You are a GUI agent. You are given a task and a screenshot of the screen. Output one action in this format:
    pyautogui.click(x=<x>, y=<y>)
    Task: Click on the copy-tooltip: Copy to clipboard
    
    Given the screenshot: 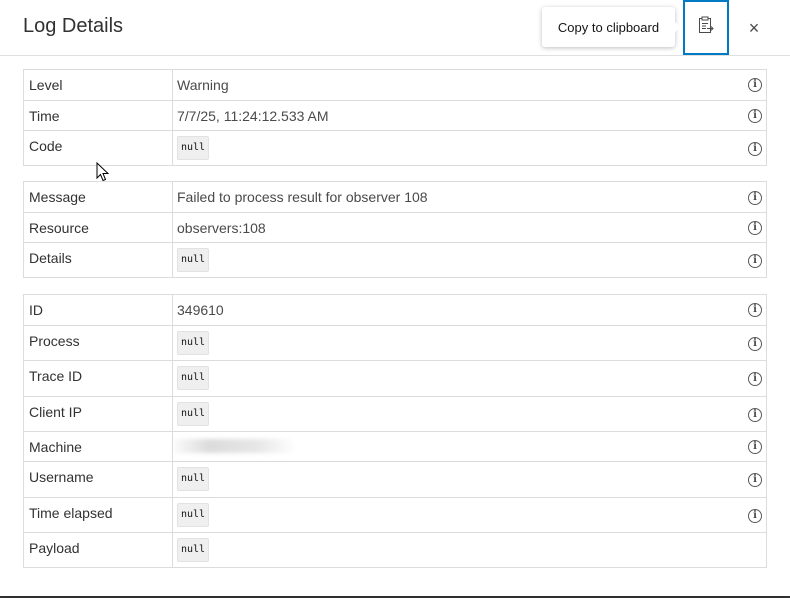 What is the action you would take?
    pyautogui.click(x=611, y=27)
    